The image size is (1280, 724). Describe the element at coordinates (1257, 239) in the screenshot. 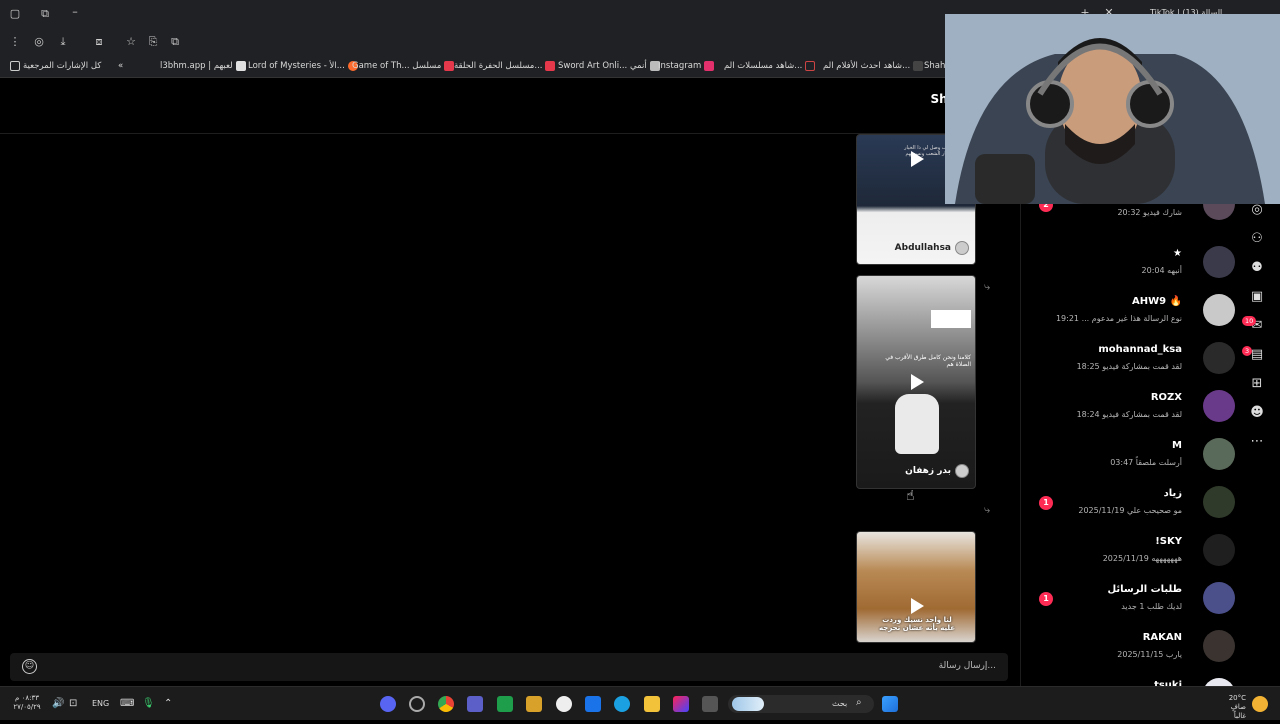

I see `add-friend-icon: ⚇` at that location.